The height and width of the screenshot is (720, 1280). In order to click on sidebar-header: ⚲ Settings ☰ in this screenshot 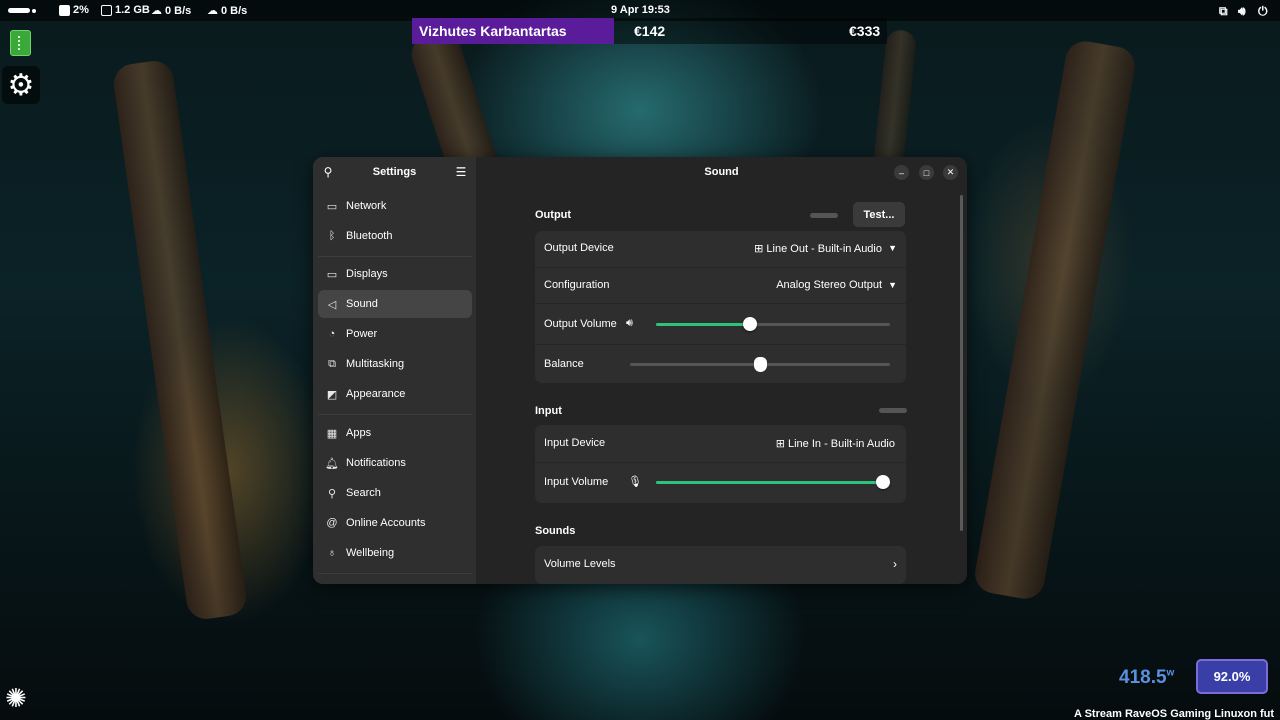, I will do `click(394, 172)`.